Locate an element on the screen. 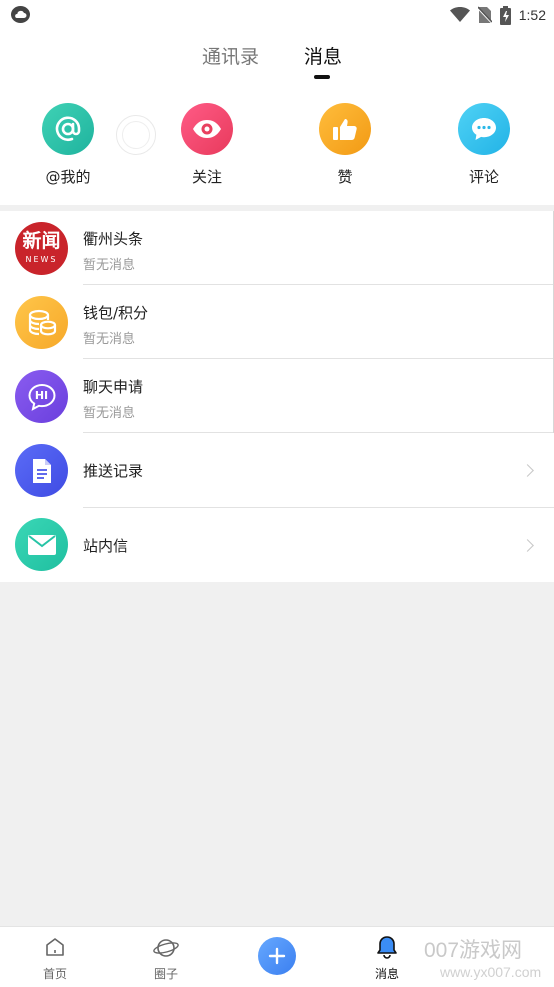 This screenshot has width=554, height=987. plus-icon is located at coordinates (277, 956).